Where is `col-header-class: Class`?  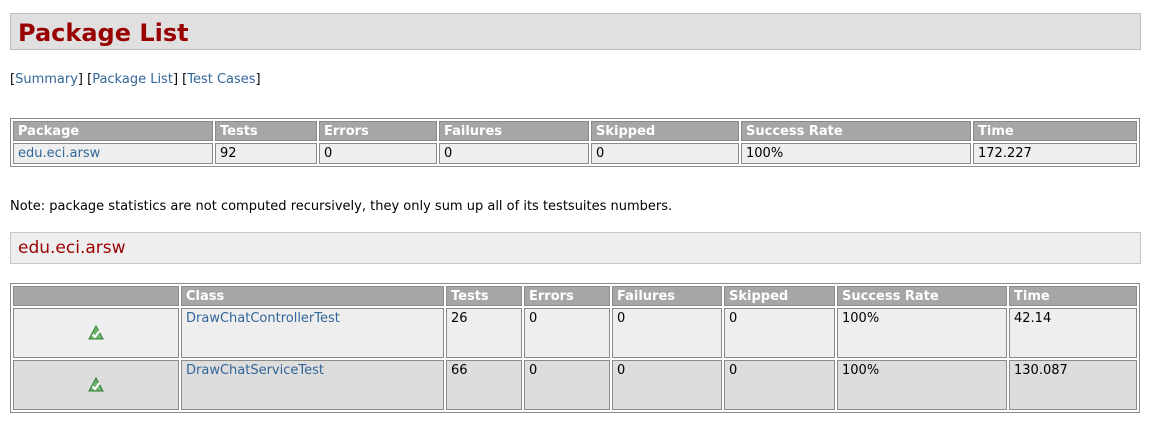 col-header-class: Class is located at coordinates (312, 296).